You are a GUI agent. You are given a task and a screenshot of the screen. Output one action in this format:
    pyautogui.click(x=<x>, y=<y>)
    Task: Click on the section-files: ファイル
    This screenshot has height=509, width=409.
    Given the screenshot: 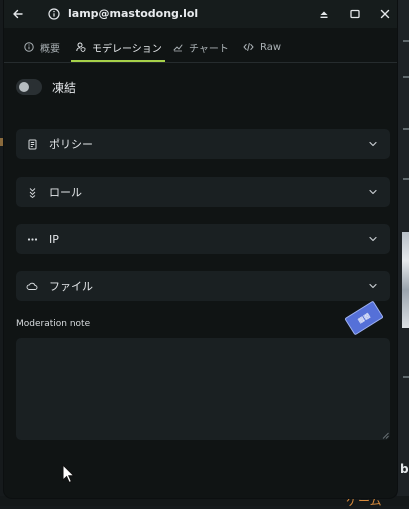 What is the action you would take?
    pyautogui.click(x=203, y=286)
    